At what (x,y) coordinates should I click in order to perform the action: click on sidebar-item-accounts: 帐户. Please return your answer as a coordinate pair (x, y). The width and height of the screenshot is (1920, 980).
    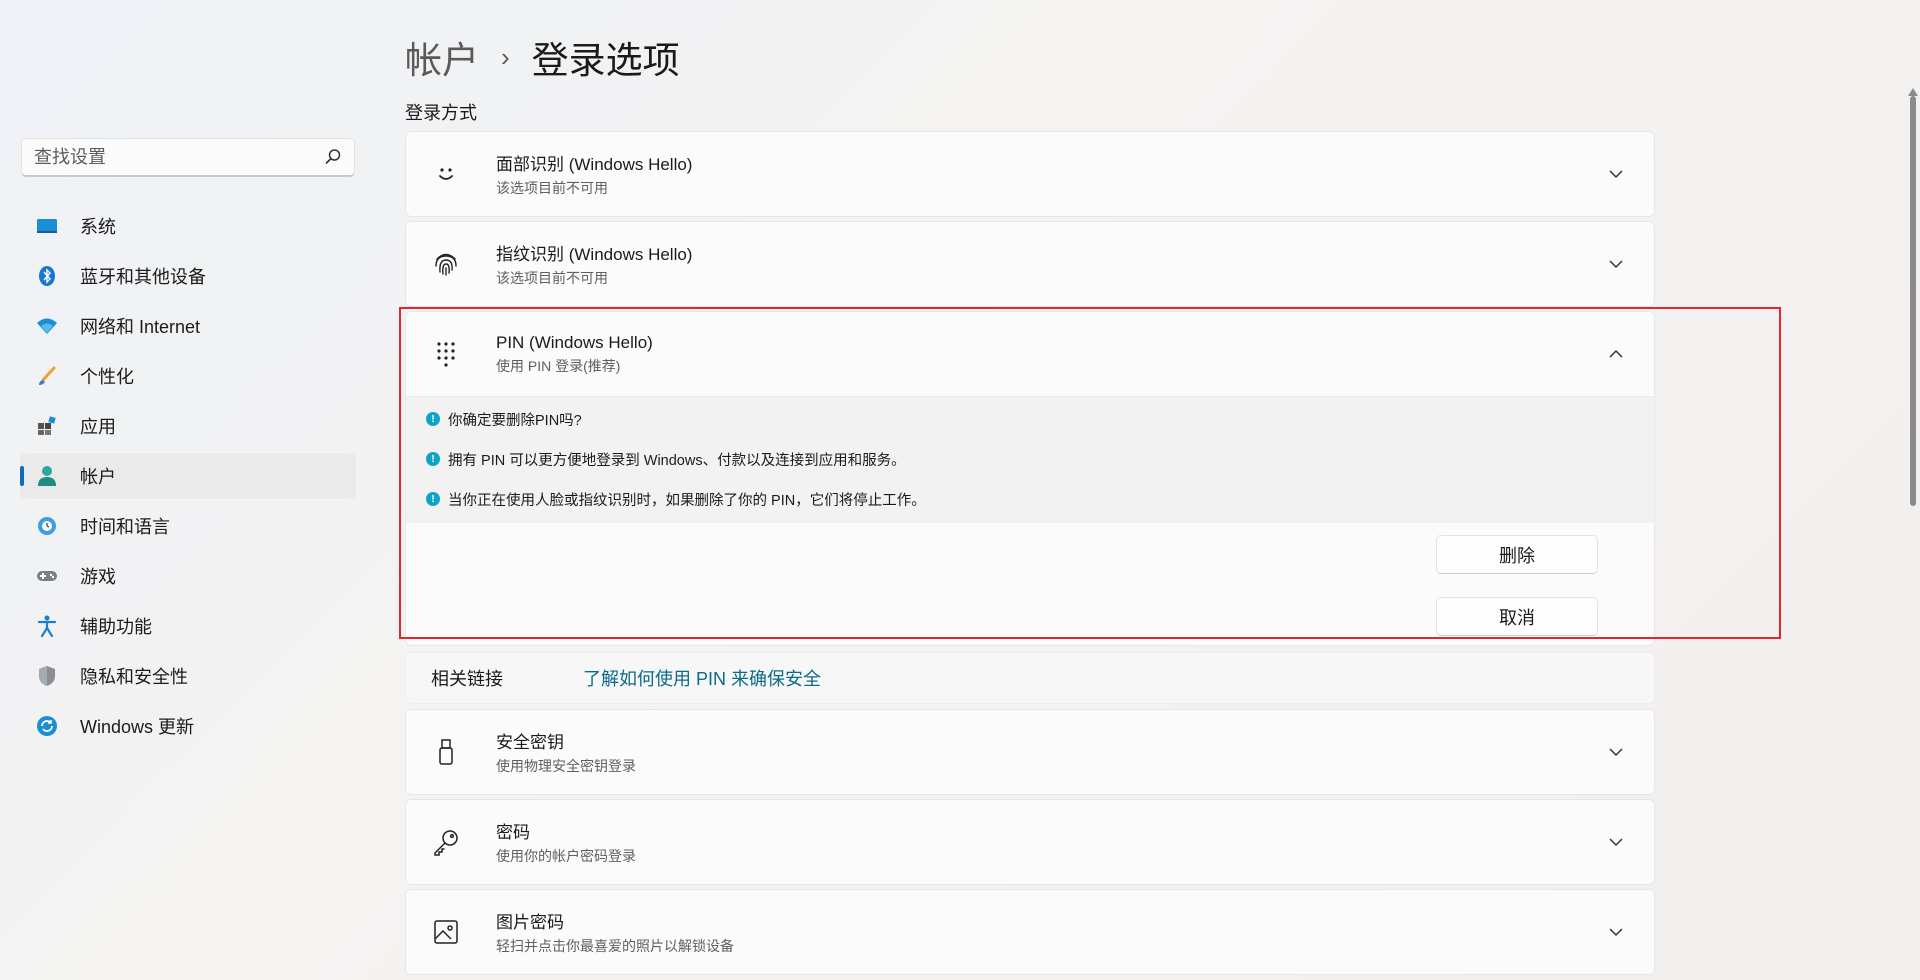
    Looking at the image, I should click on (188, 476).